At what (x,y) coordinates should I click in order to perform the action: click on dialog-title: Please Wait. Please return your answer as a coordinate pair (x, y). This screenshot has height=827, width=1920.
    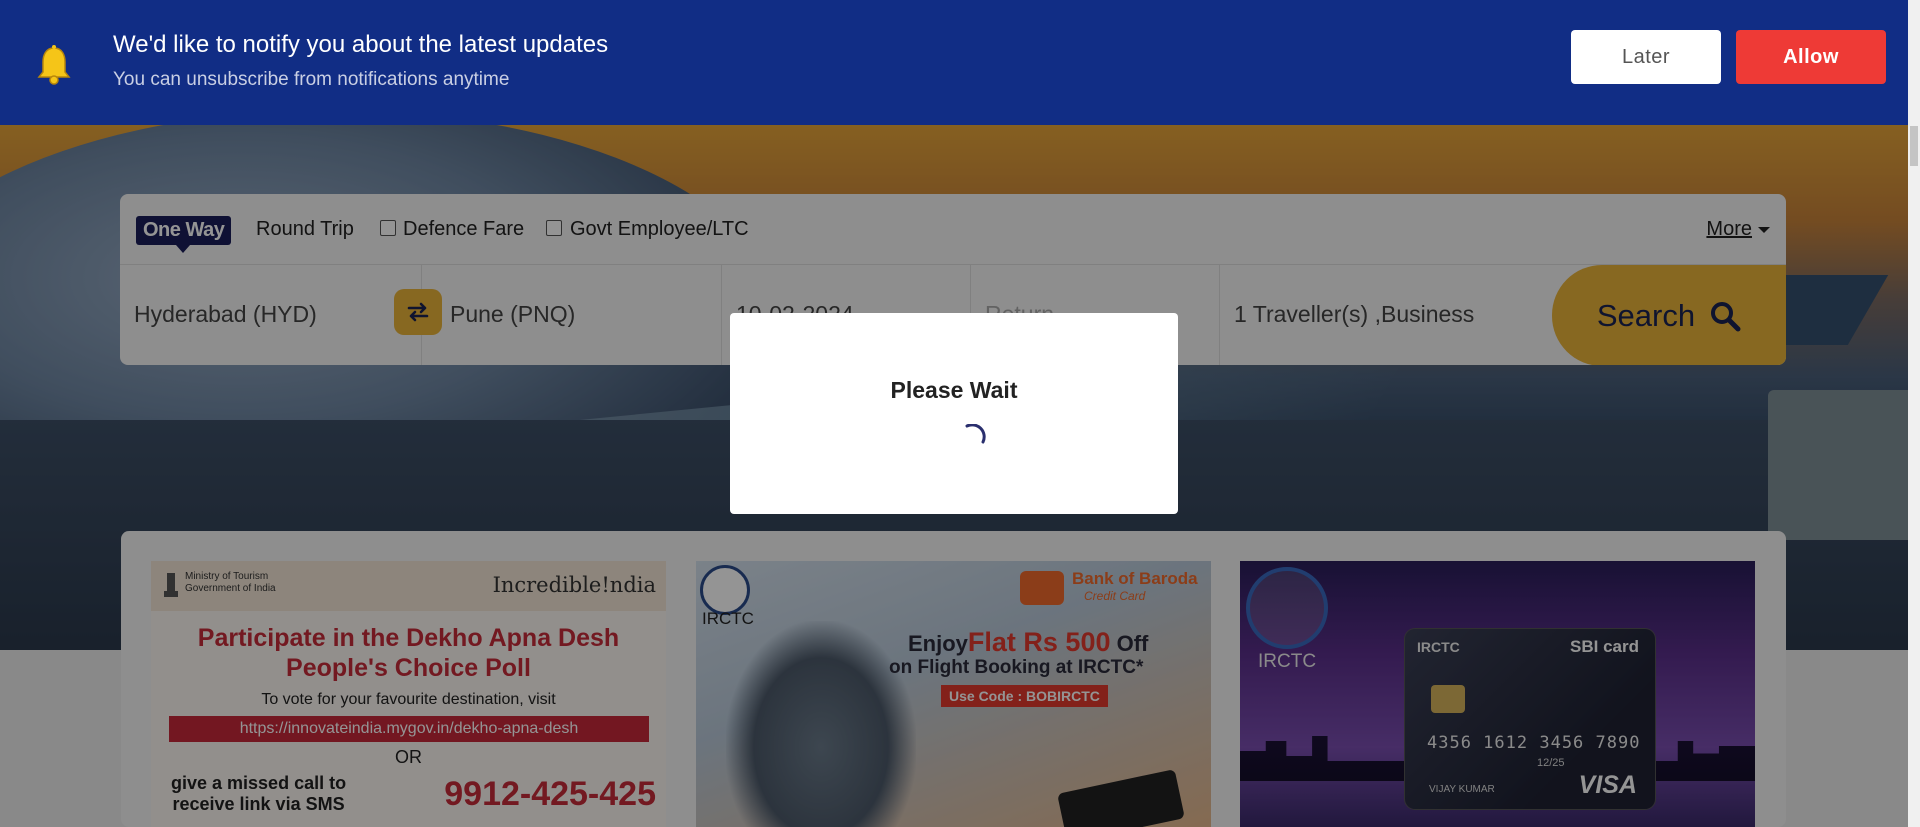
    Looking at the image, I should click on (954, 390).